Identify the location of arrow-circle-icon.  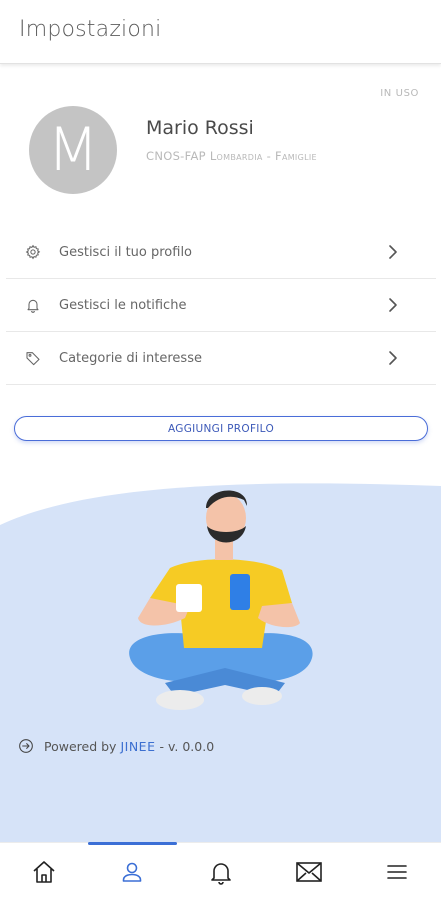
(26, 746).